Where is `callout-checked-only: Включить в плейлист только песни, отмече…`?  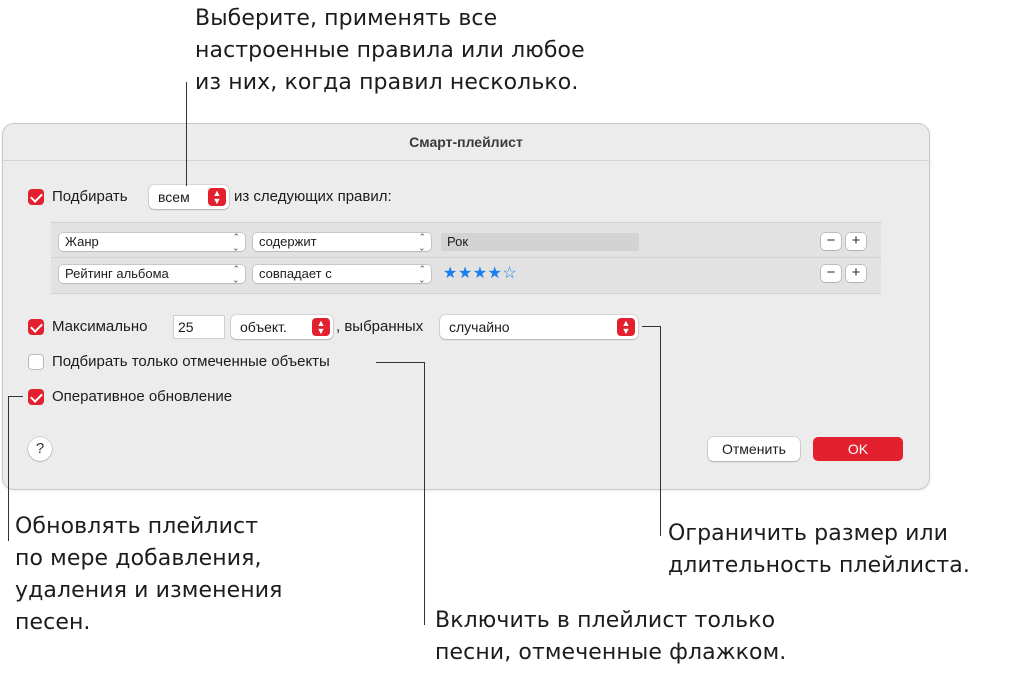
callout-checked-only: Включить в плейлист только песни, отмече… is located at coordinates (611, 636).